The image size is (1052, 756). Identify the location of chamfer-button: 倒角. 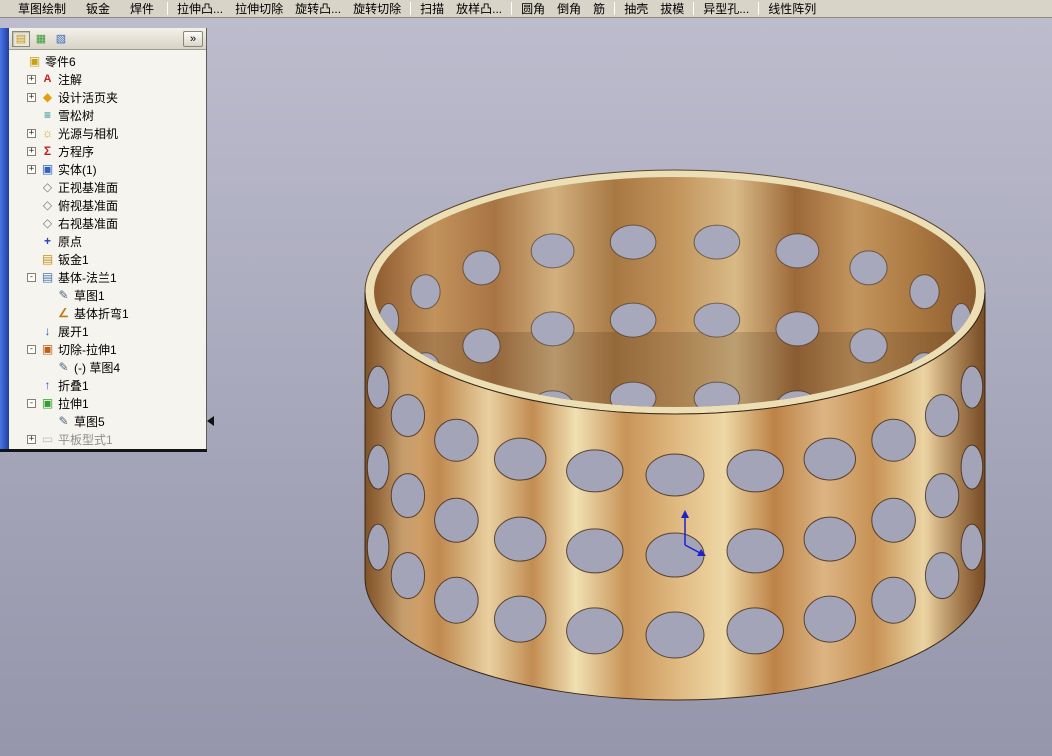
(569, 8).